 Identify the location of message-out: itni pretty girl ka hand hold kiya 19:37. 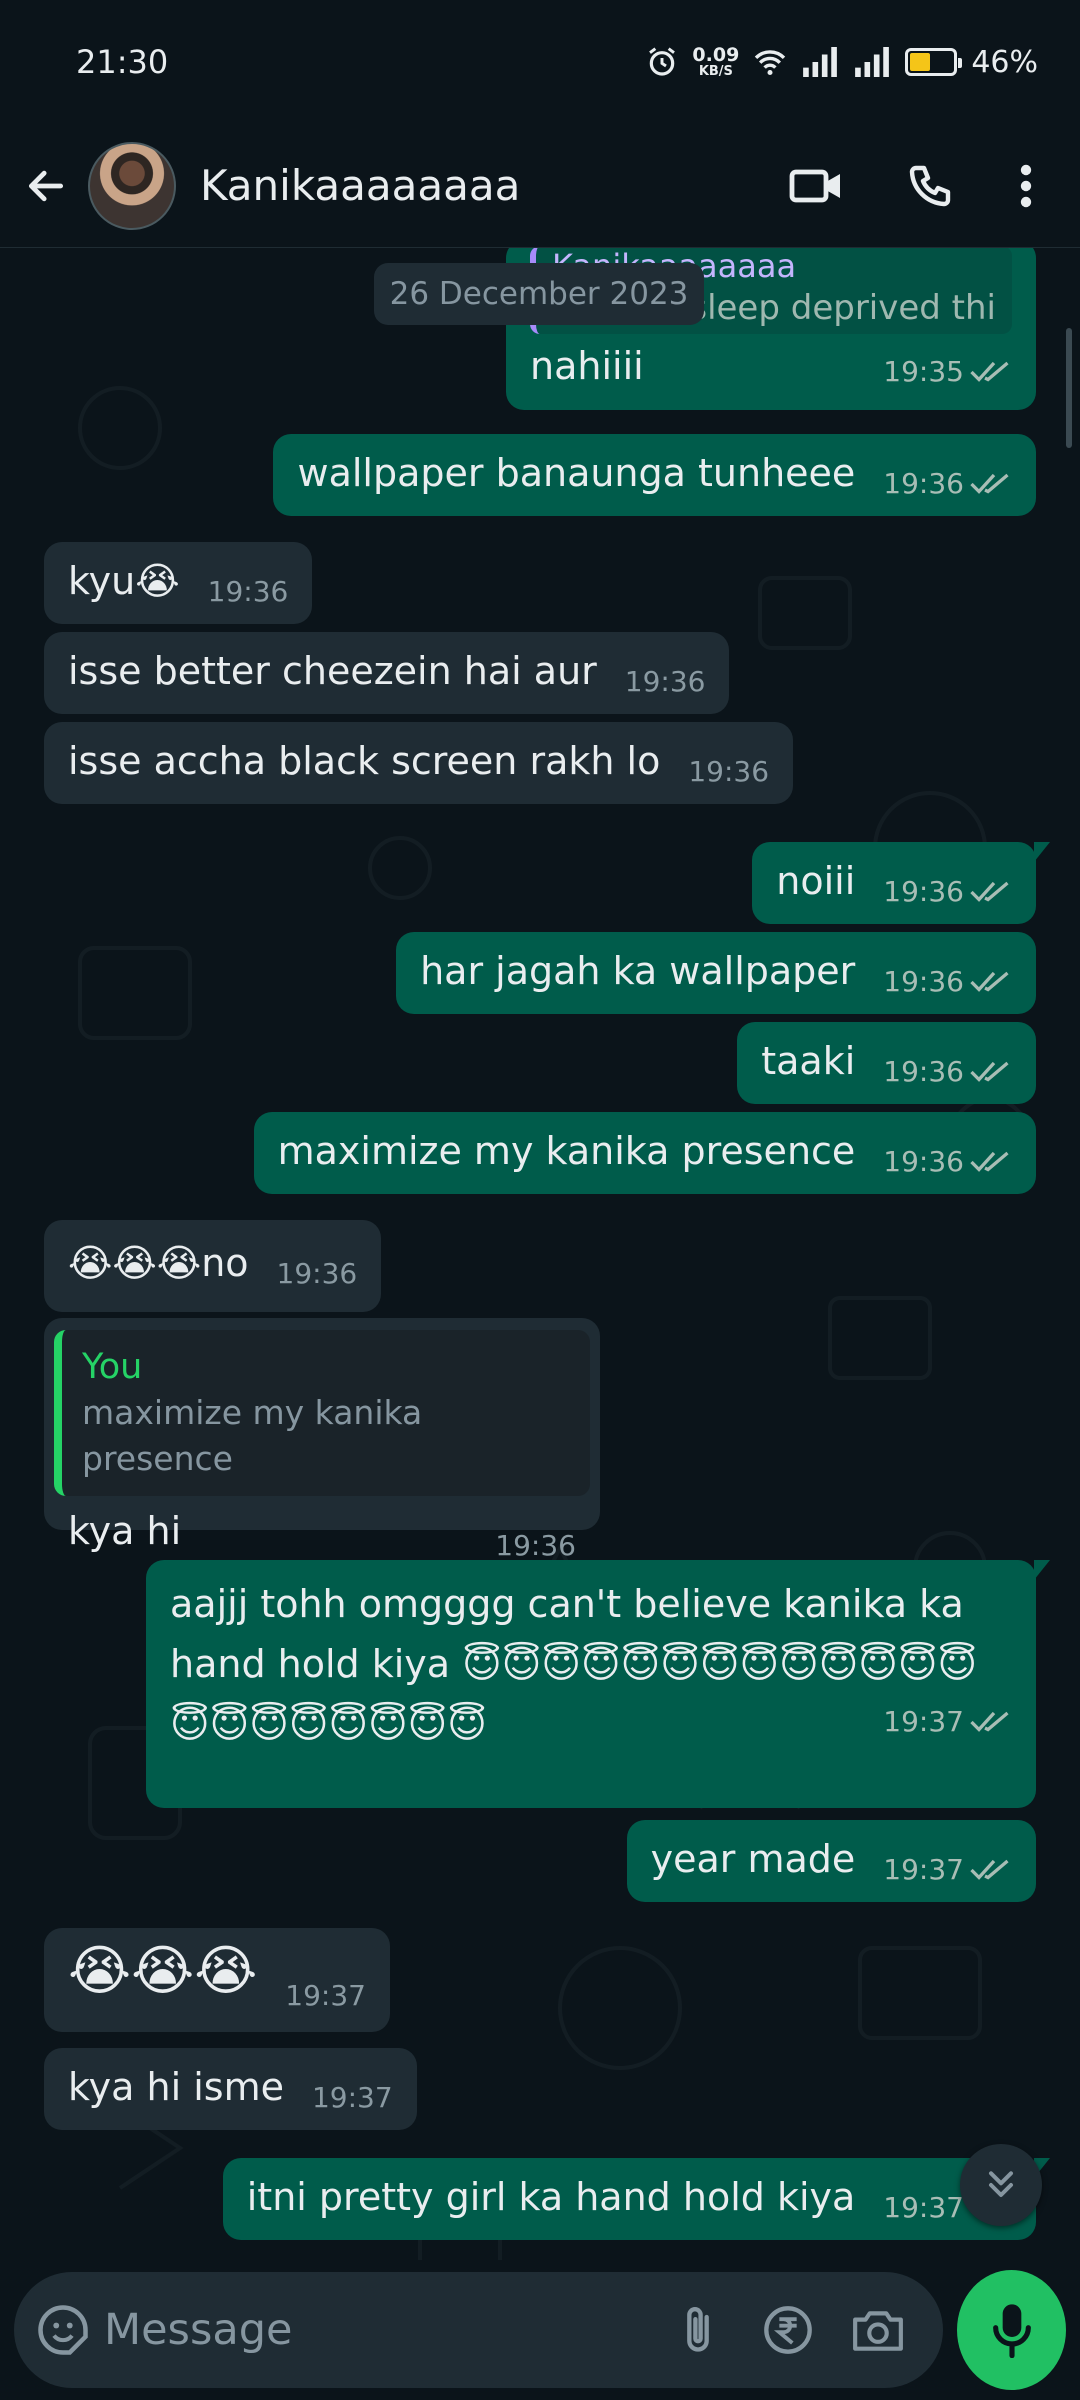
(636, 2199).